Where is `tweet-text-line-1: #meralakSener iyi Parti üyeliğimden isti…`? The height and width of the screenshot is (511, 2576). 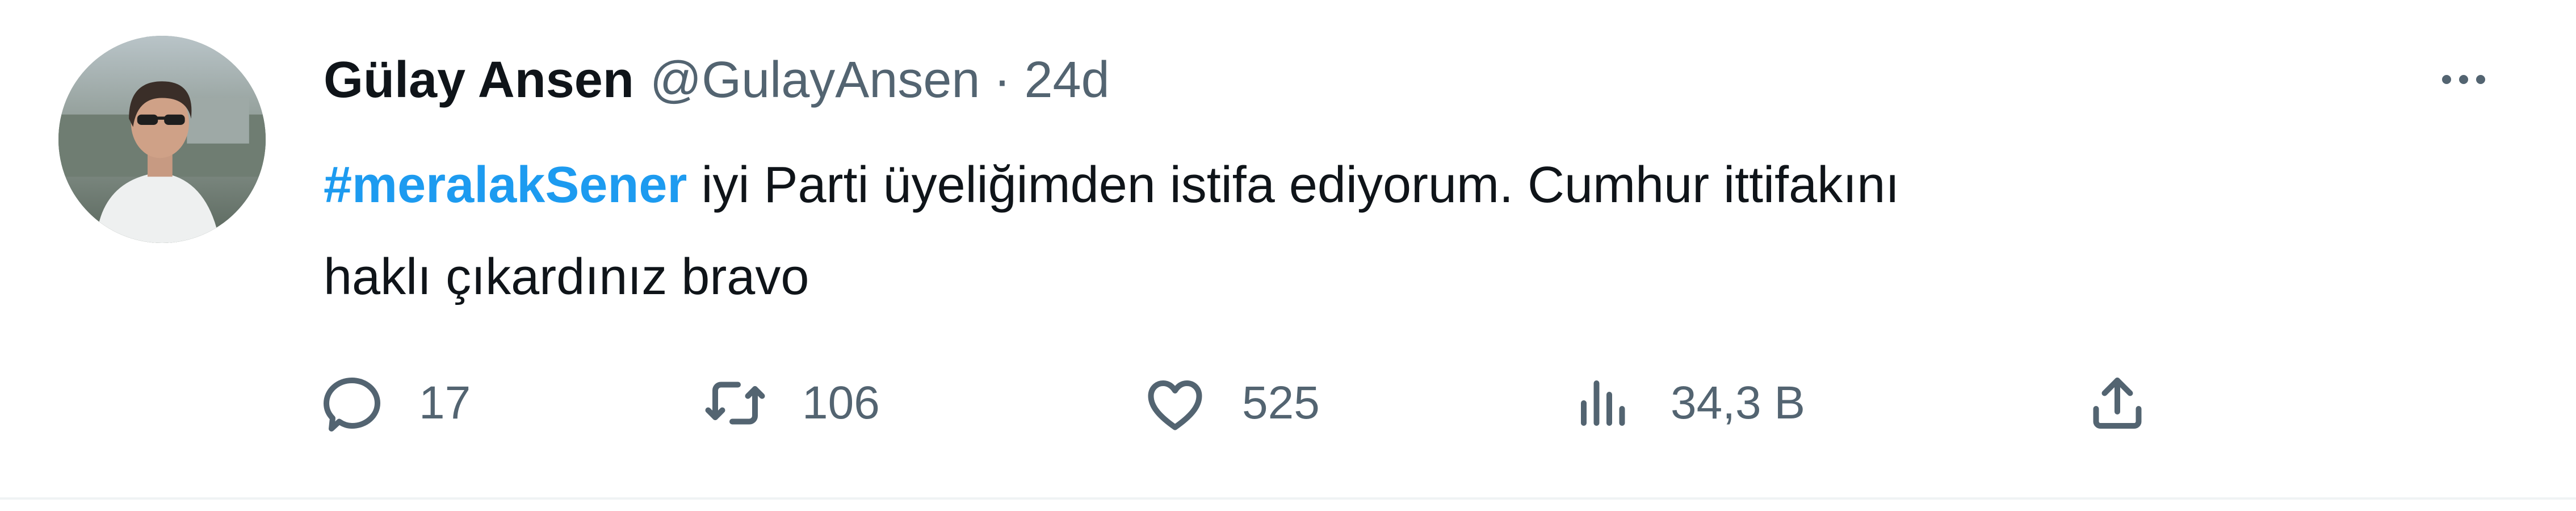 tweet-text-line-1: #meralakSener iyi Parti üyeliğimden isti… is located at coordinates (1374, 185).